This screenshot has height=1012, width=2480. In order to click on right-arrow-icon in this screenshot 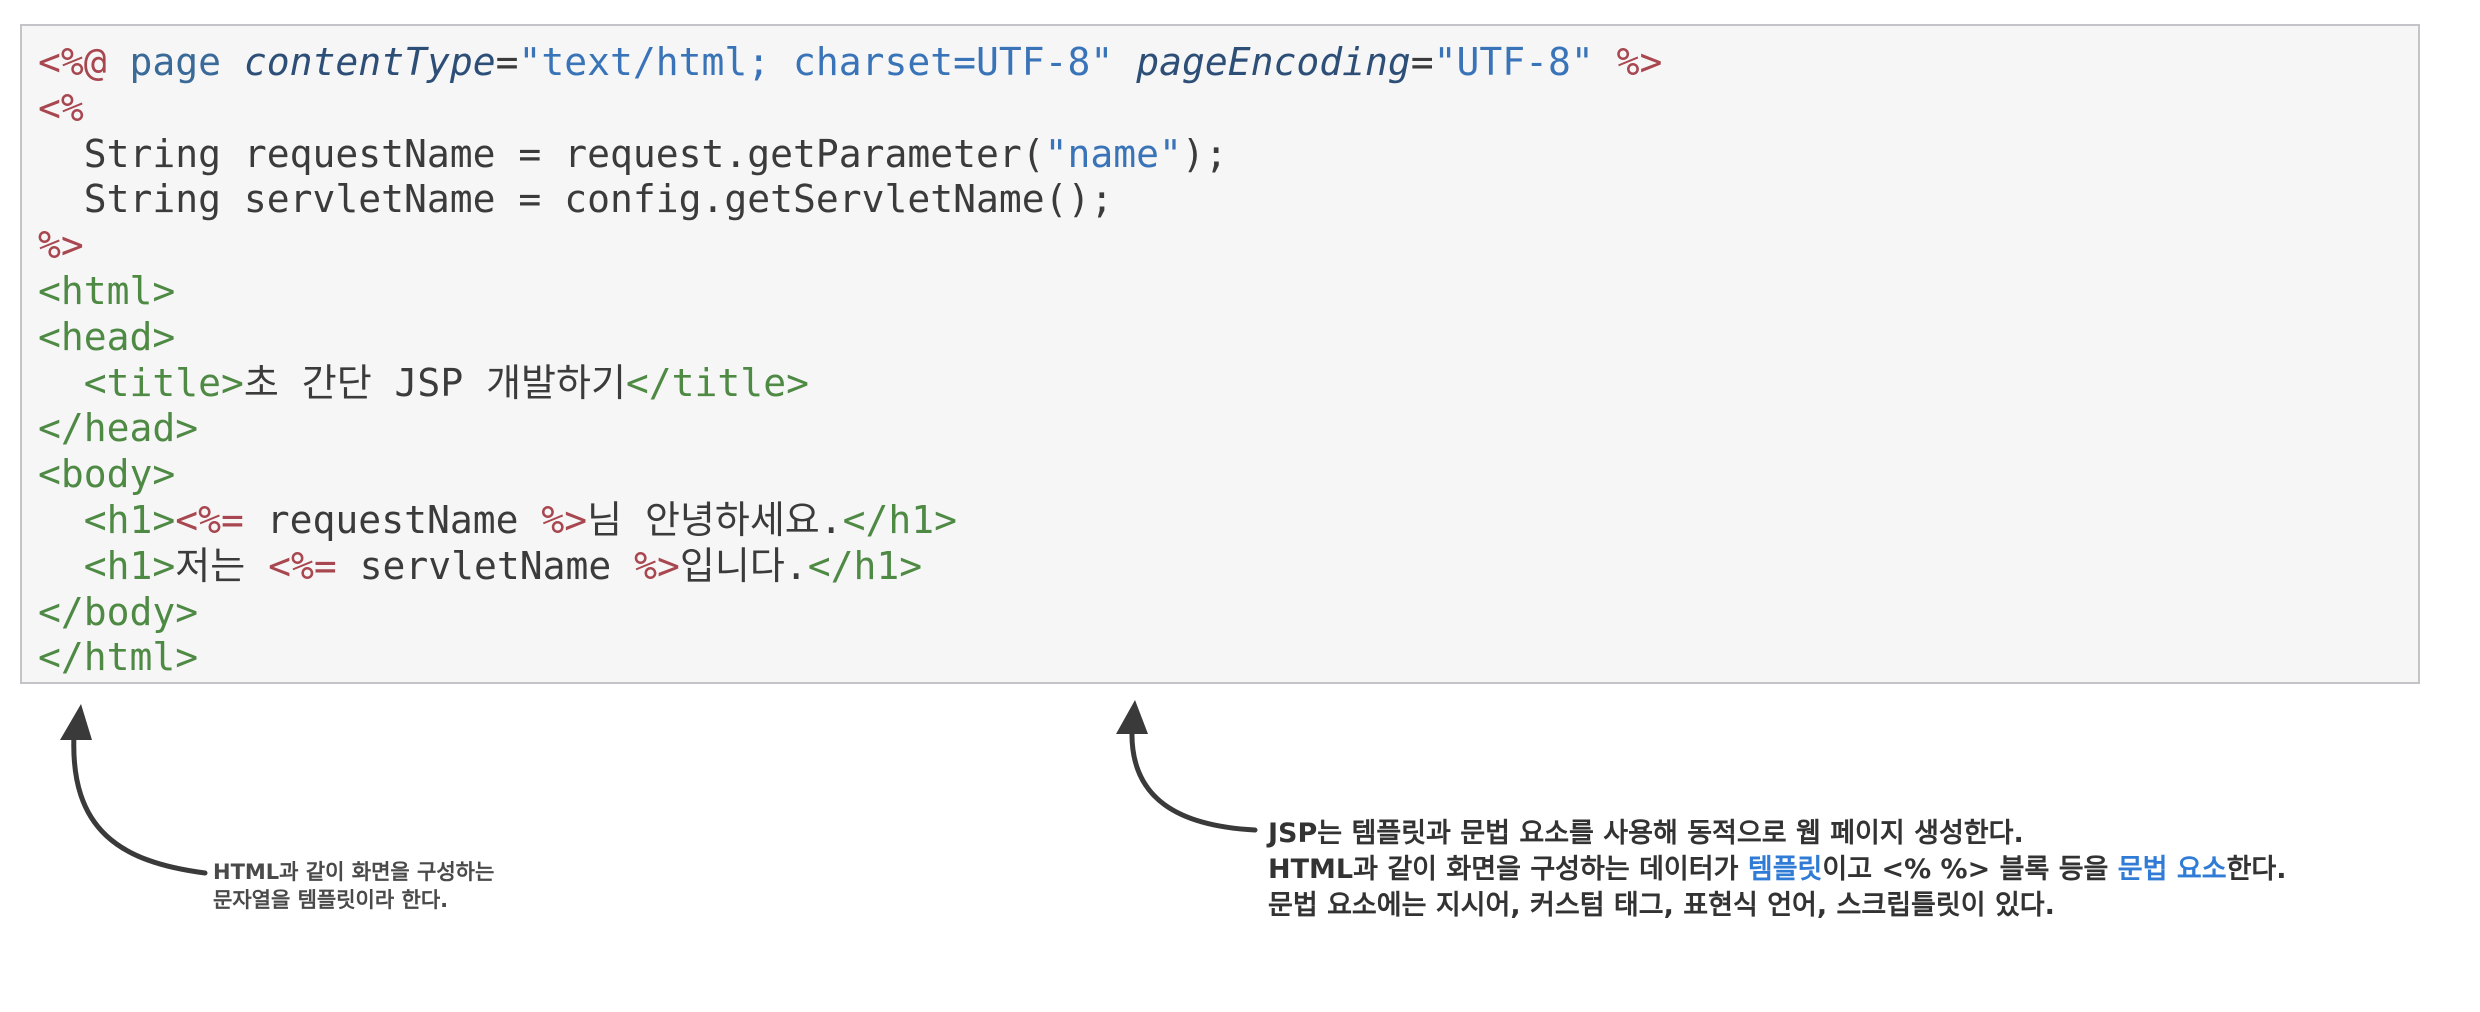, I will do `click(1187, 766)`.